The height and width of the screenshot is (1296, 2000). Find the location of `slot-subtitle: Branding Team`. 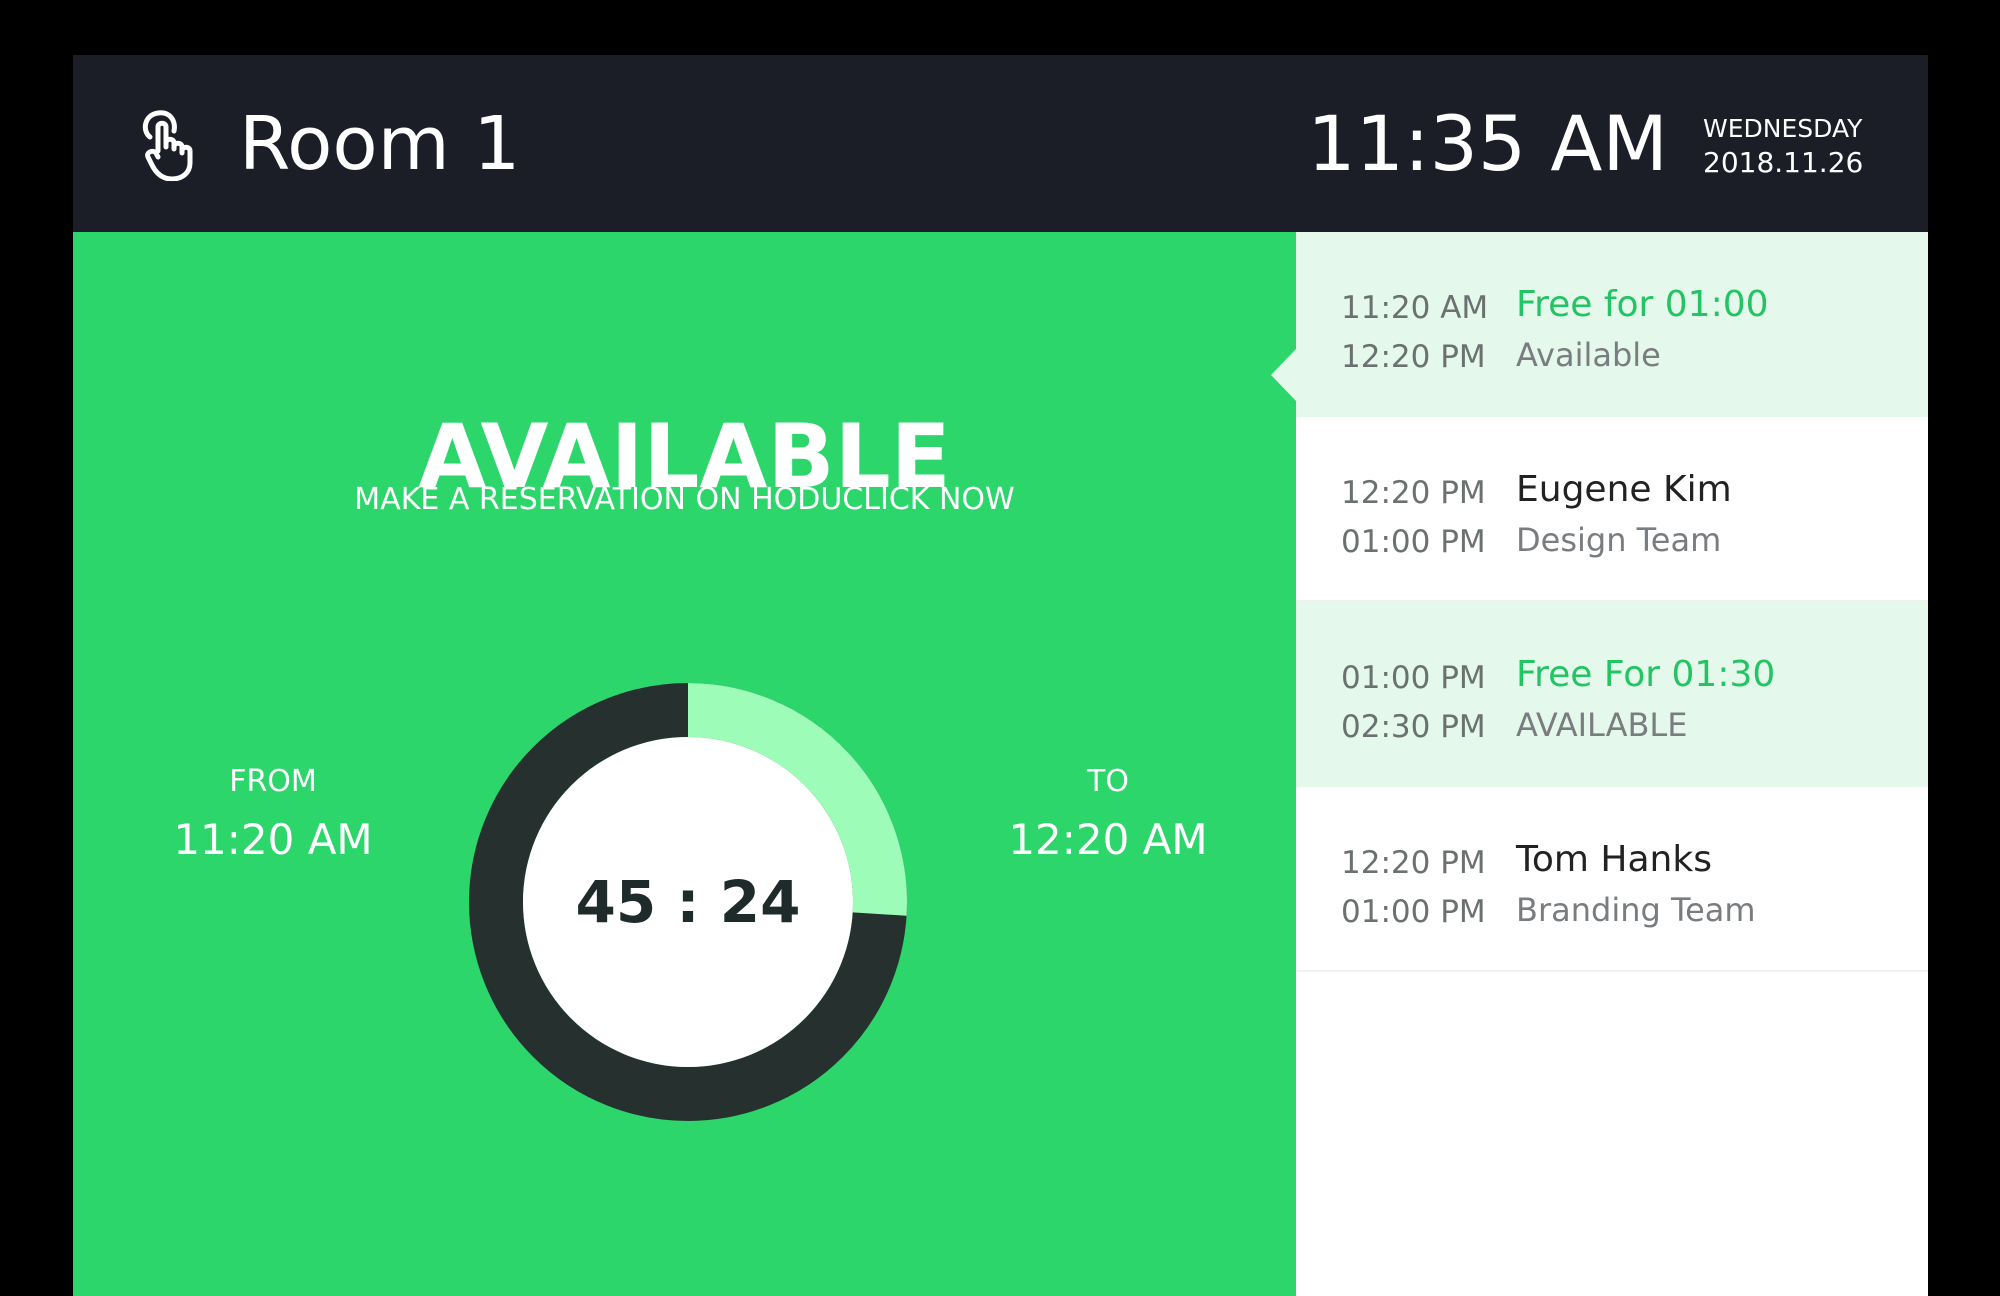

slot-subtitle: Branding Team is located at coordinates (1636, 910).